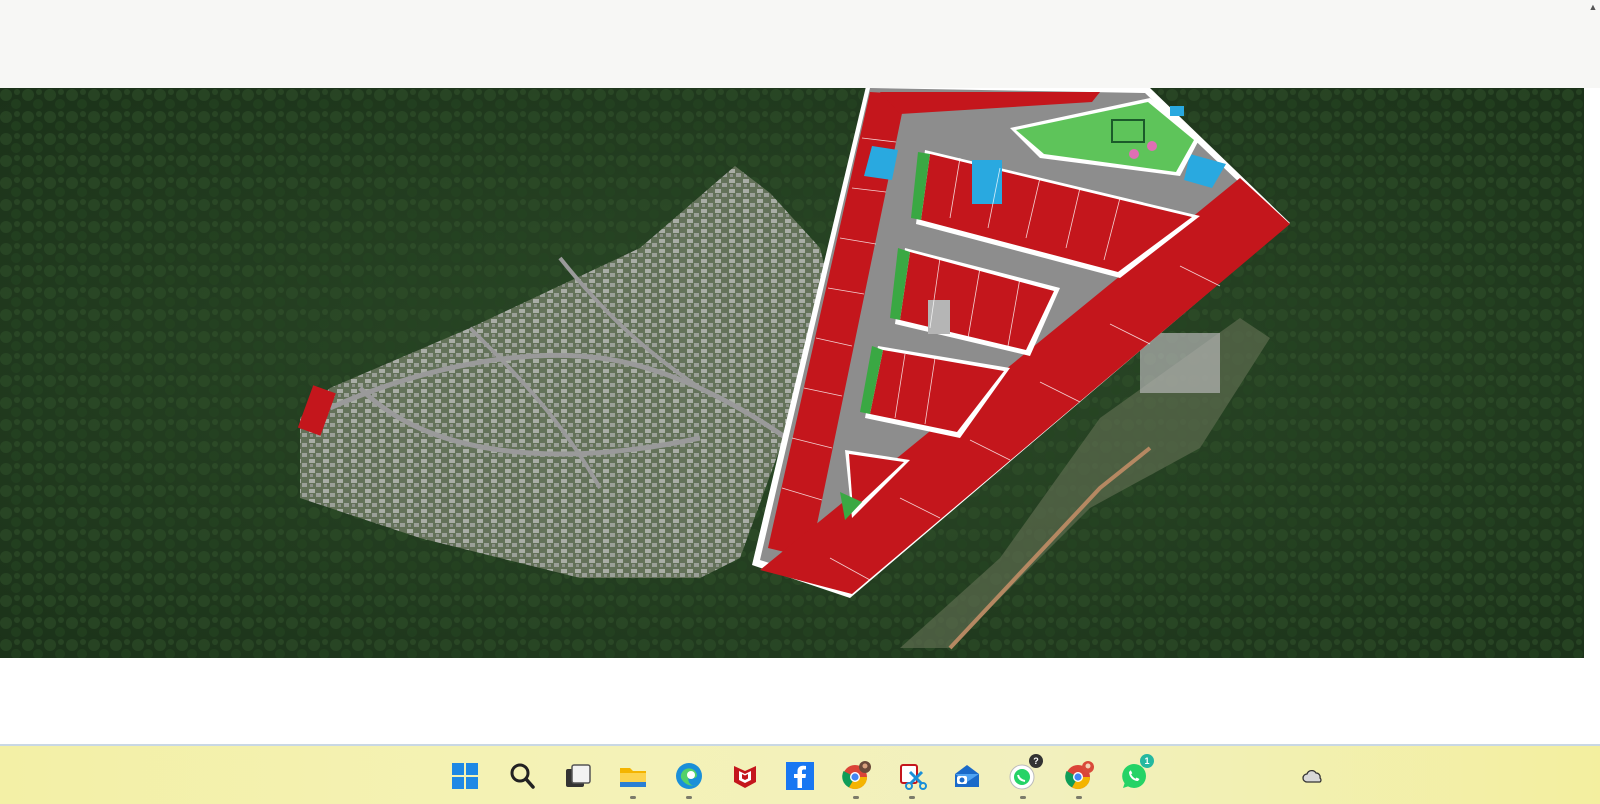  Describe the element at coordinates (1593, 7) in the screenshot. I see `scroll-up-arrow-icon: ▲` at that location.